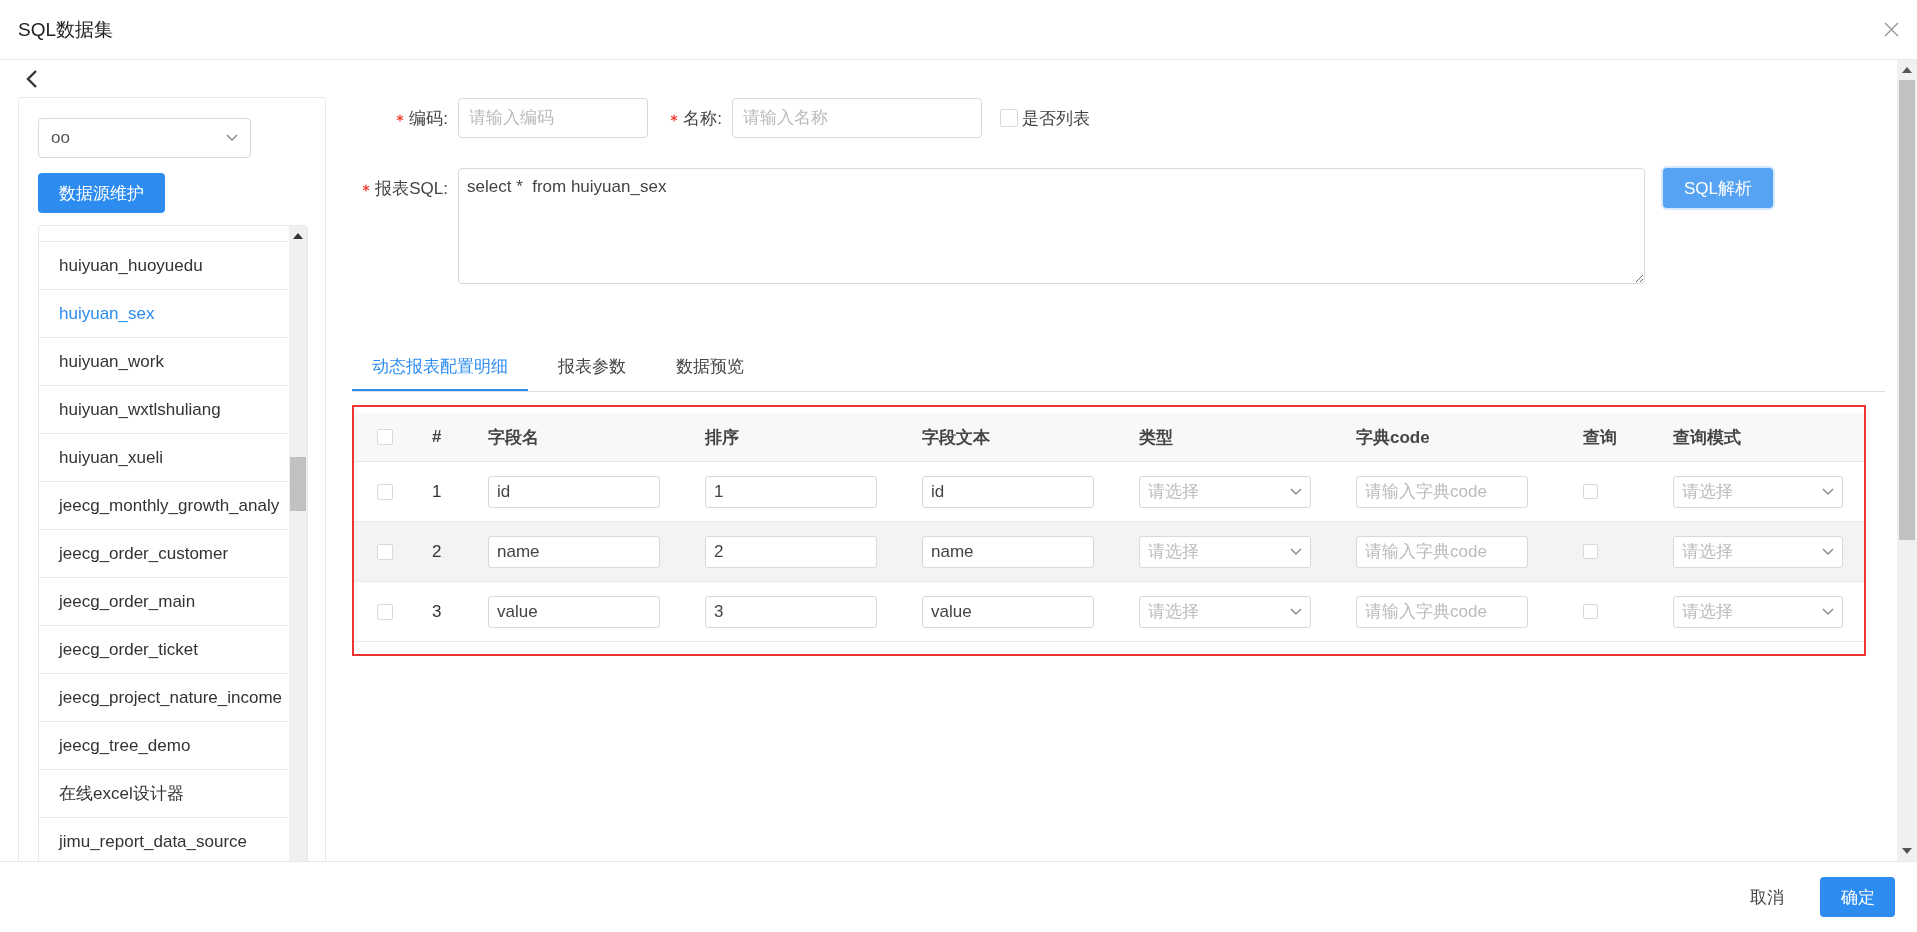 Image resolution: width=1917 pixels, height=932 pixels. Describe the element at coordinates (437, 437) in the screenshot. I see `column-header: #` at that location.